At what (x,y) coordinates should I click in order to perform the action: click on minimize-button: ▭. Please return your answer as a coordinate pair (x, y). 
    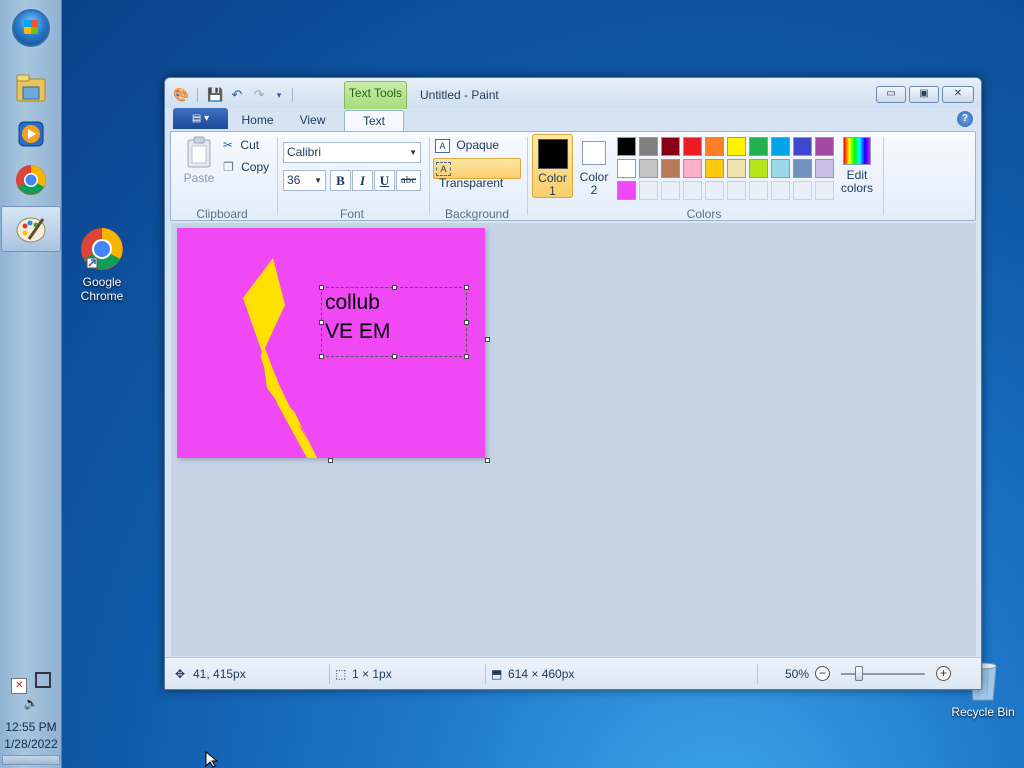
    Looking at the image, I should click on (891, 94).